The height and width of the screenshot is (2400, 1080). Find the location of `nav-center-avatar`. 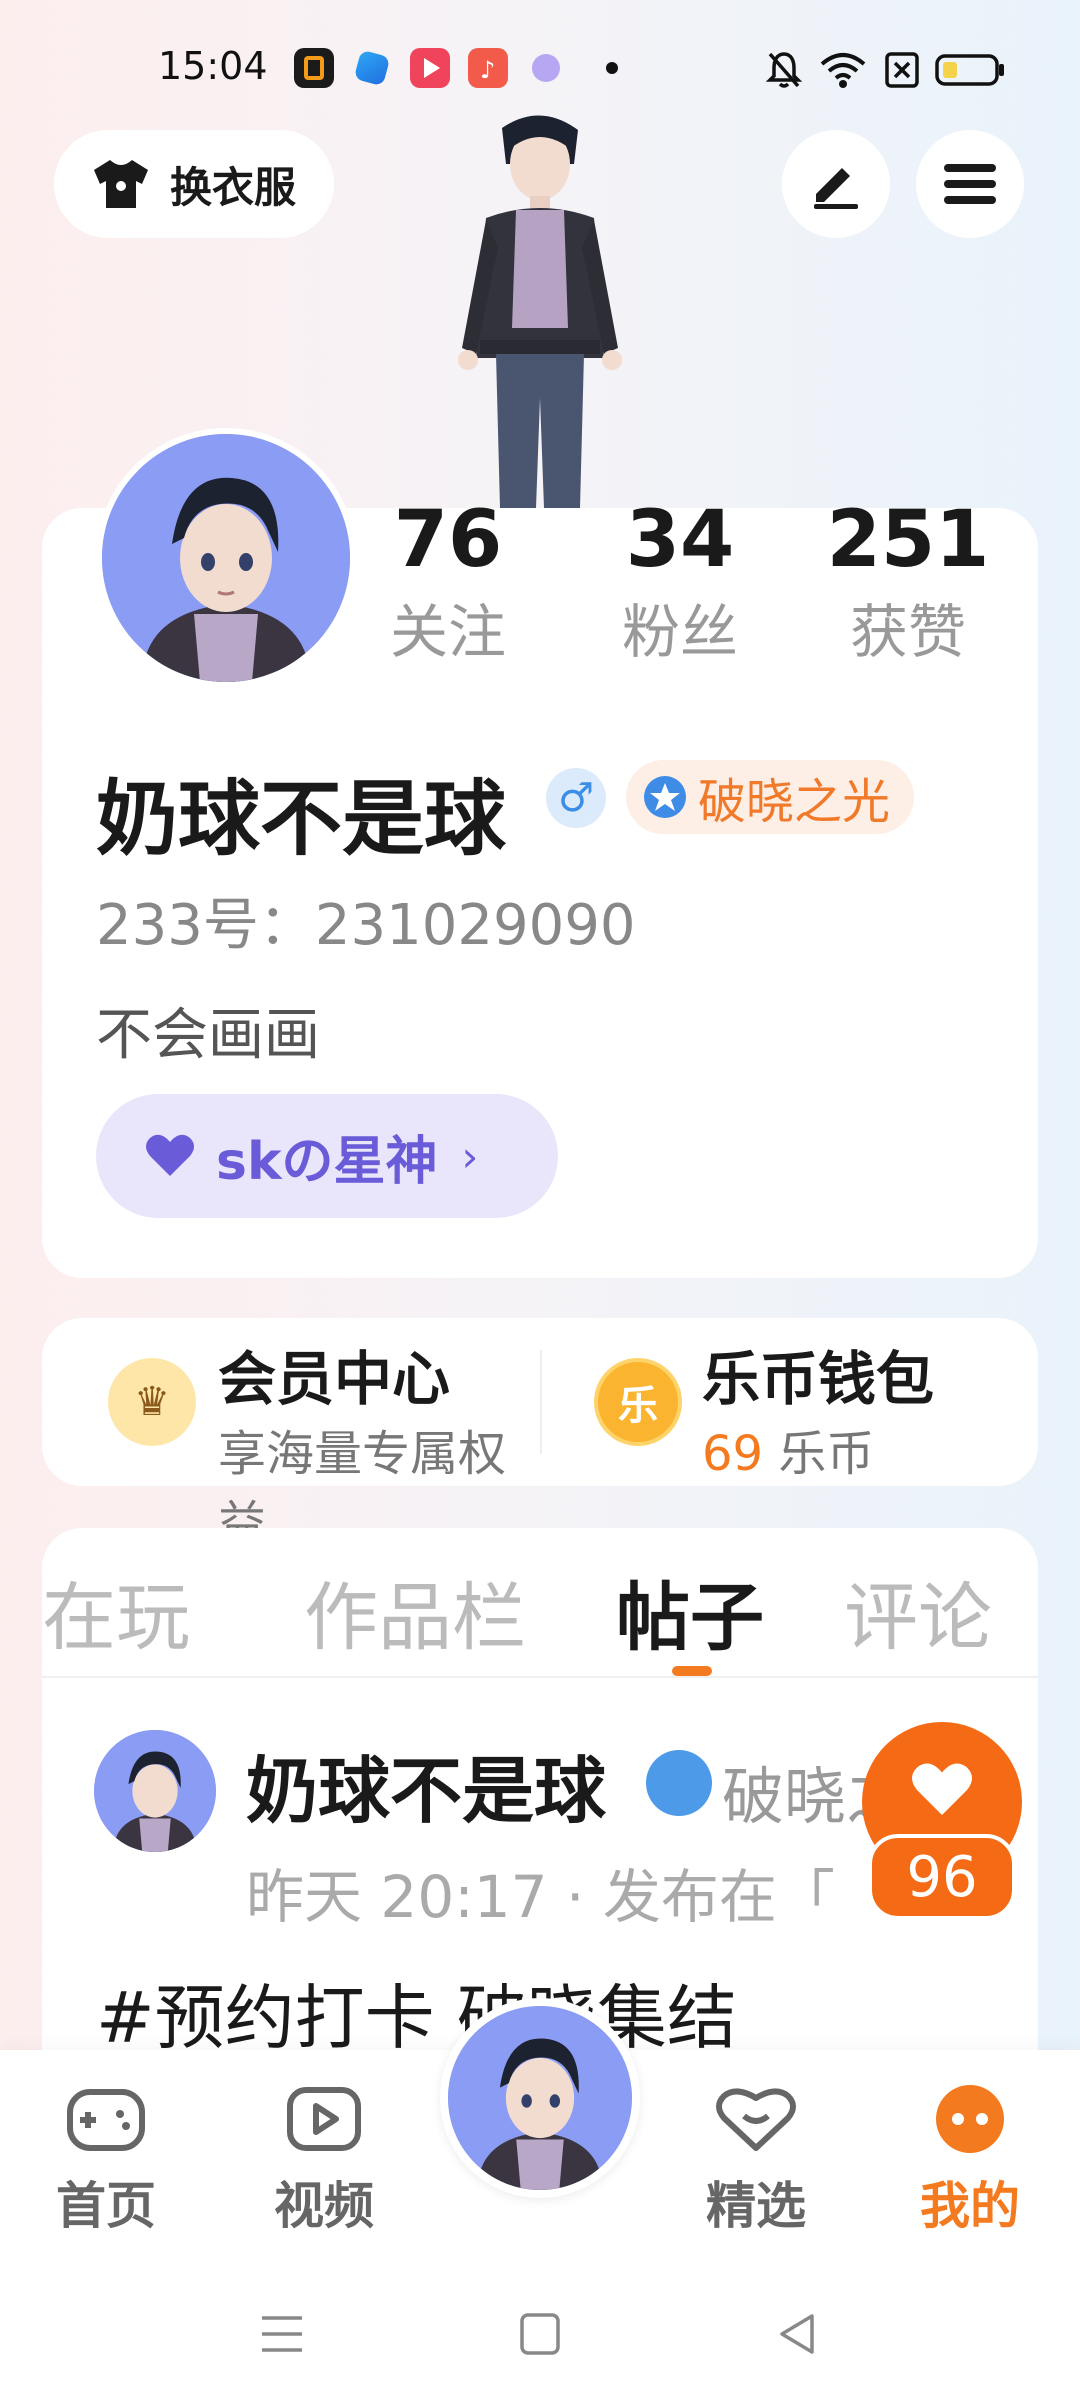

nav-center-avatar is located at coordinates (540, 2098).